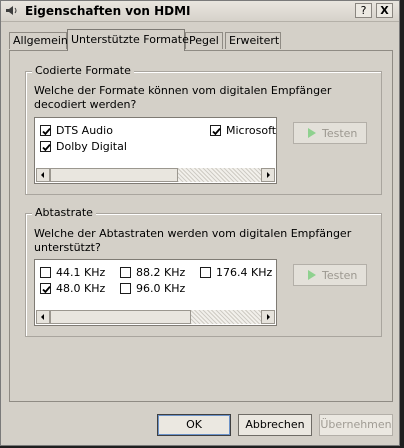  I want to click on checkbox-dts-audio, so click(45, 130).